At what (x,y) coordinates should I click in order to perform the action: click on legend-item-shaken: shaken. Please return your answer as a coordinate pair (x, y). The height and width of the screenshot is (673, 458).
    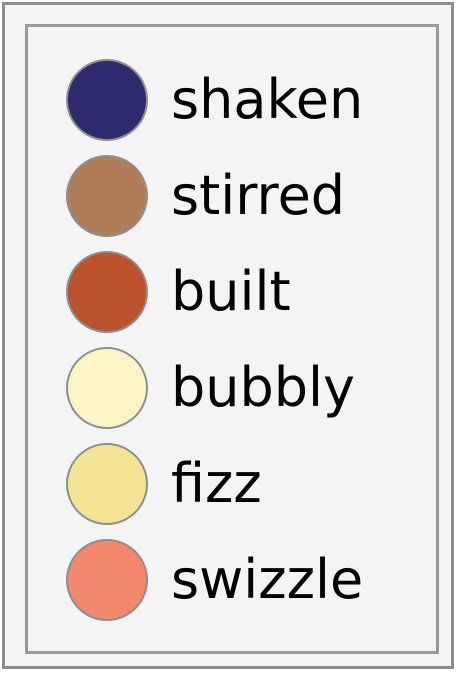
    Looking at the image, I should click on (214, 100).